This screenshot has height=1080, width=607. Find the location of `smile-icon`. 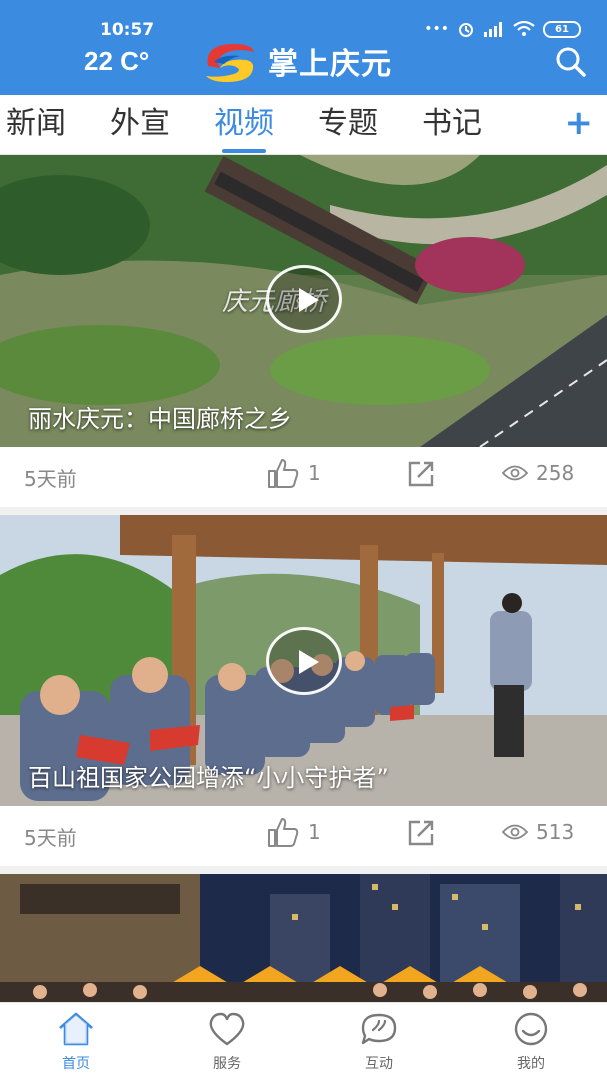

smile-icon is located at coordinates (531, 1029).